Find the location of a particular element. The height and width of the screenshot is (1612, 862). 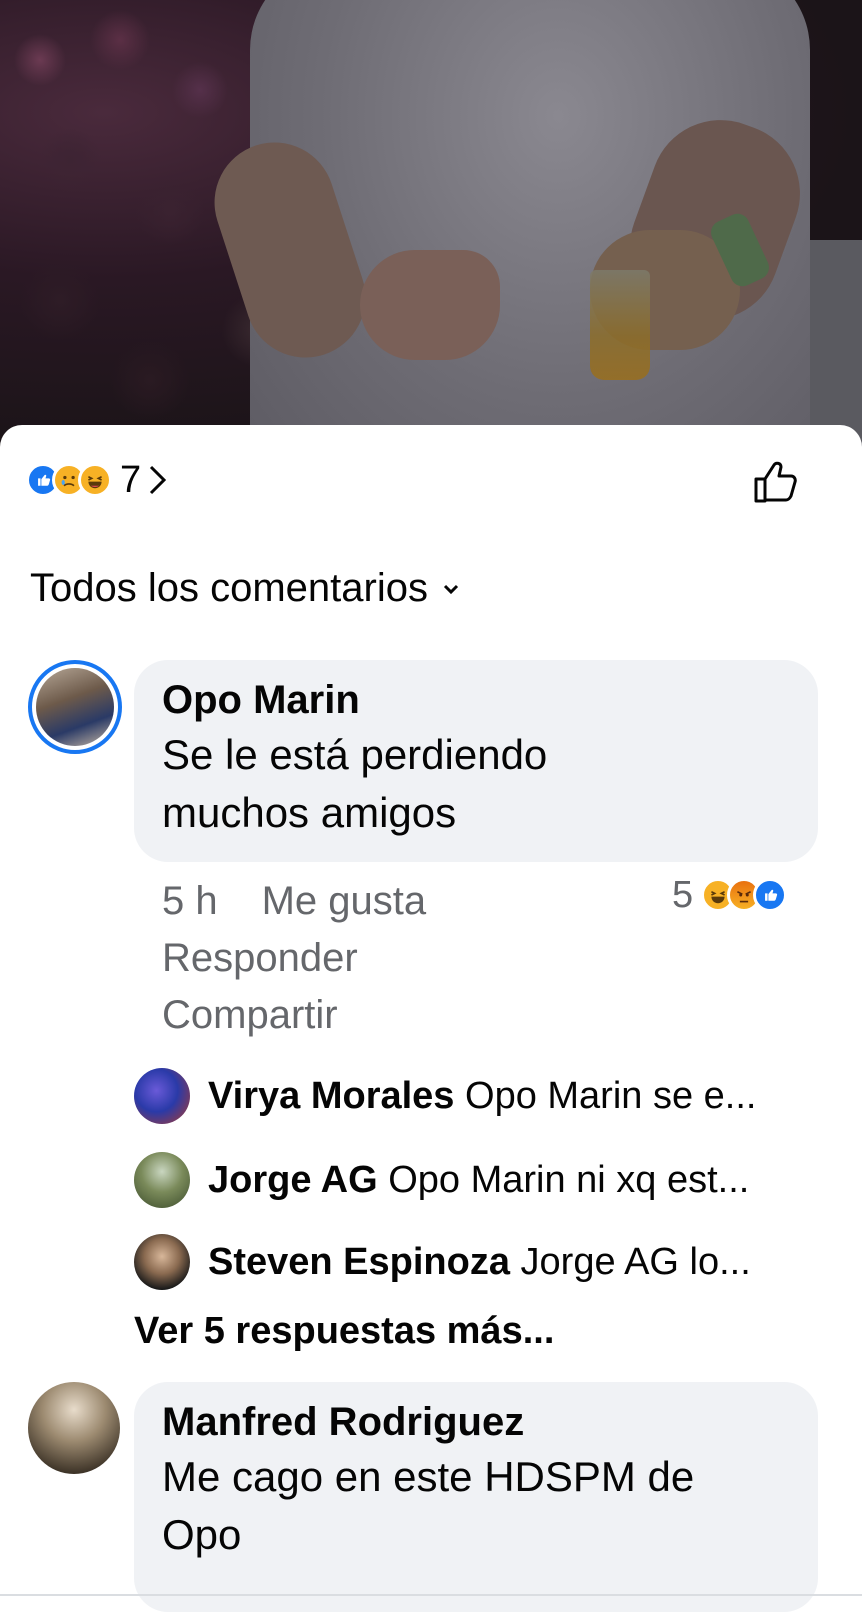

reactions-summary: 7 is located at coordinates (97, 480).